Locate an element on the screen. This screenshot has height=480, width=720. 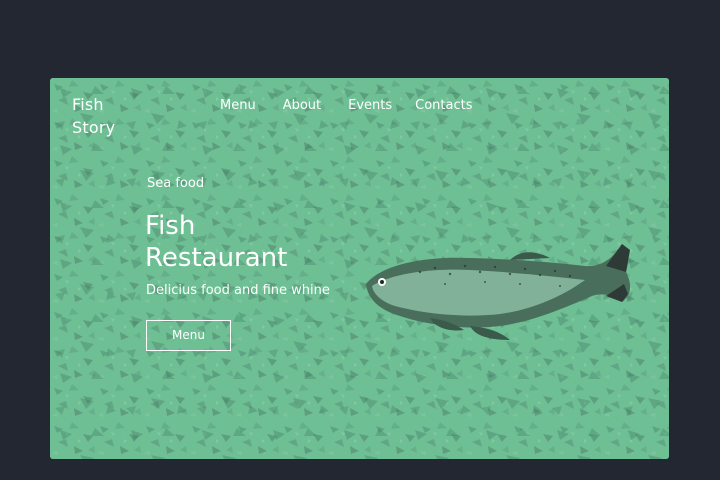
logo-line-1: Fish is located at coordinates (88, 104).